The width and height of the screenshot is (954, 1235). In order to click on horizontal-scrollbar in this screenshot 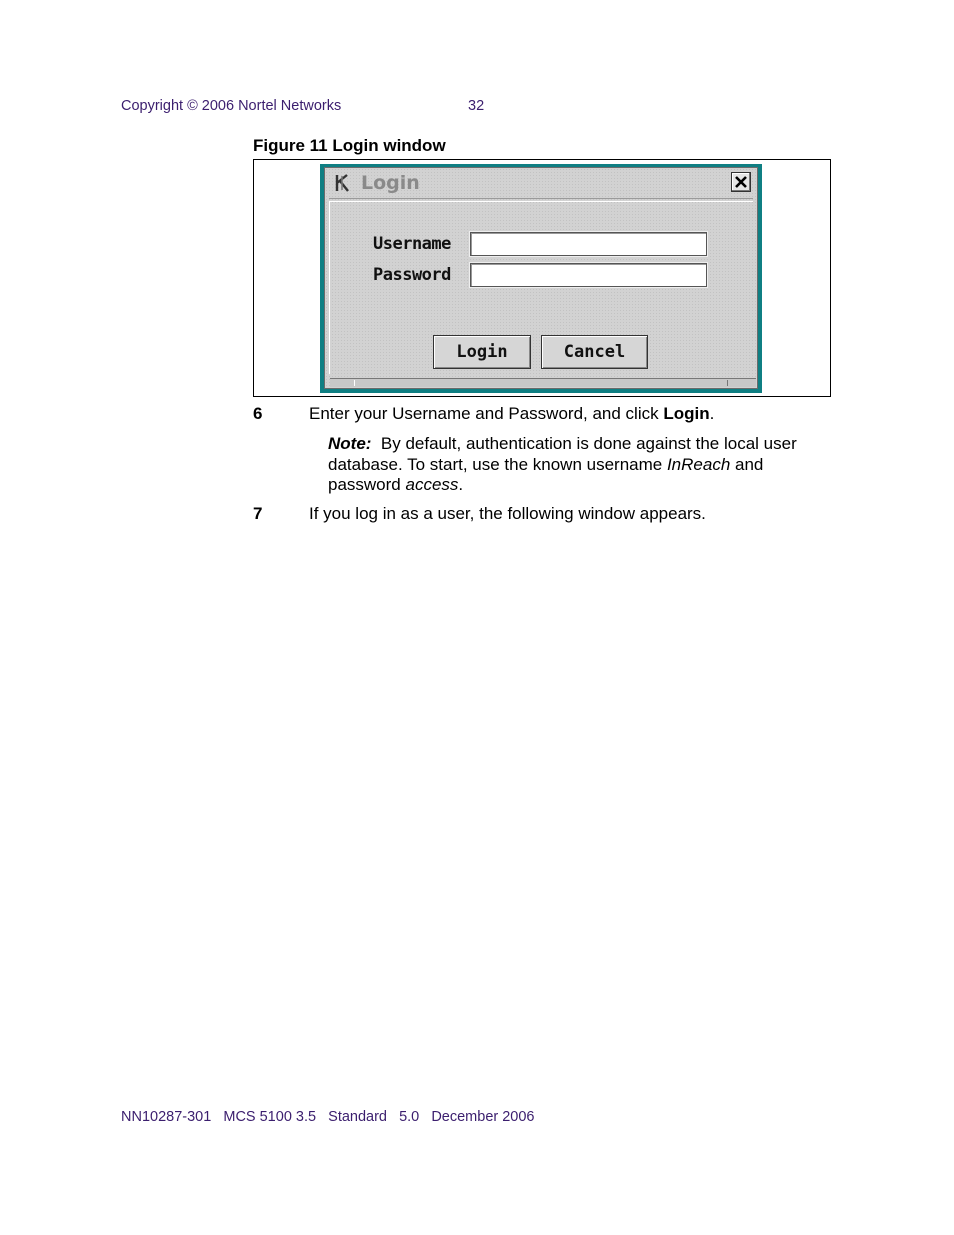, I will do `click(543, 382)`.